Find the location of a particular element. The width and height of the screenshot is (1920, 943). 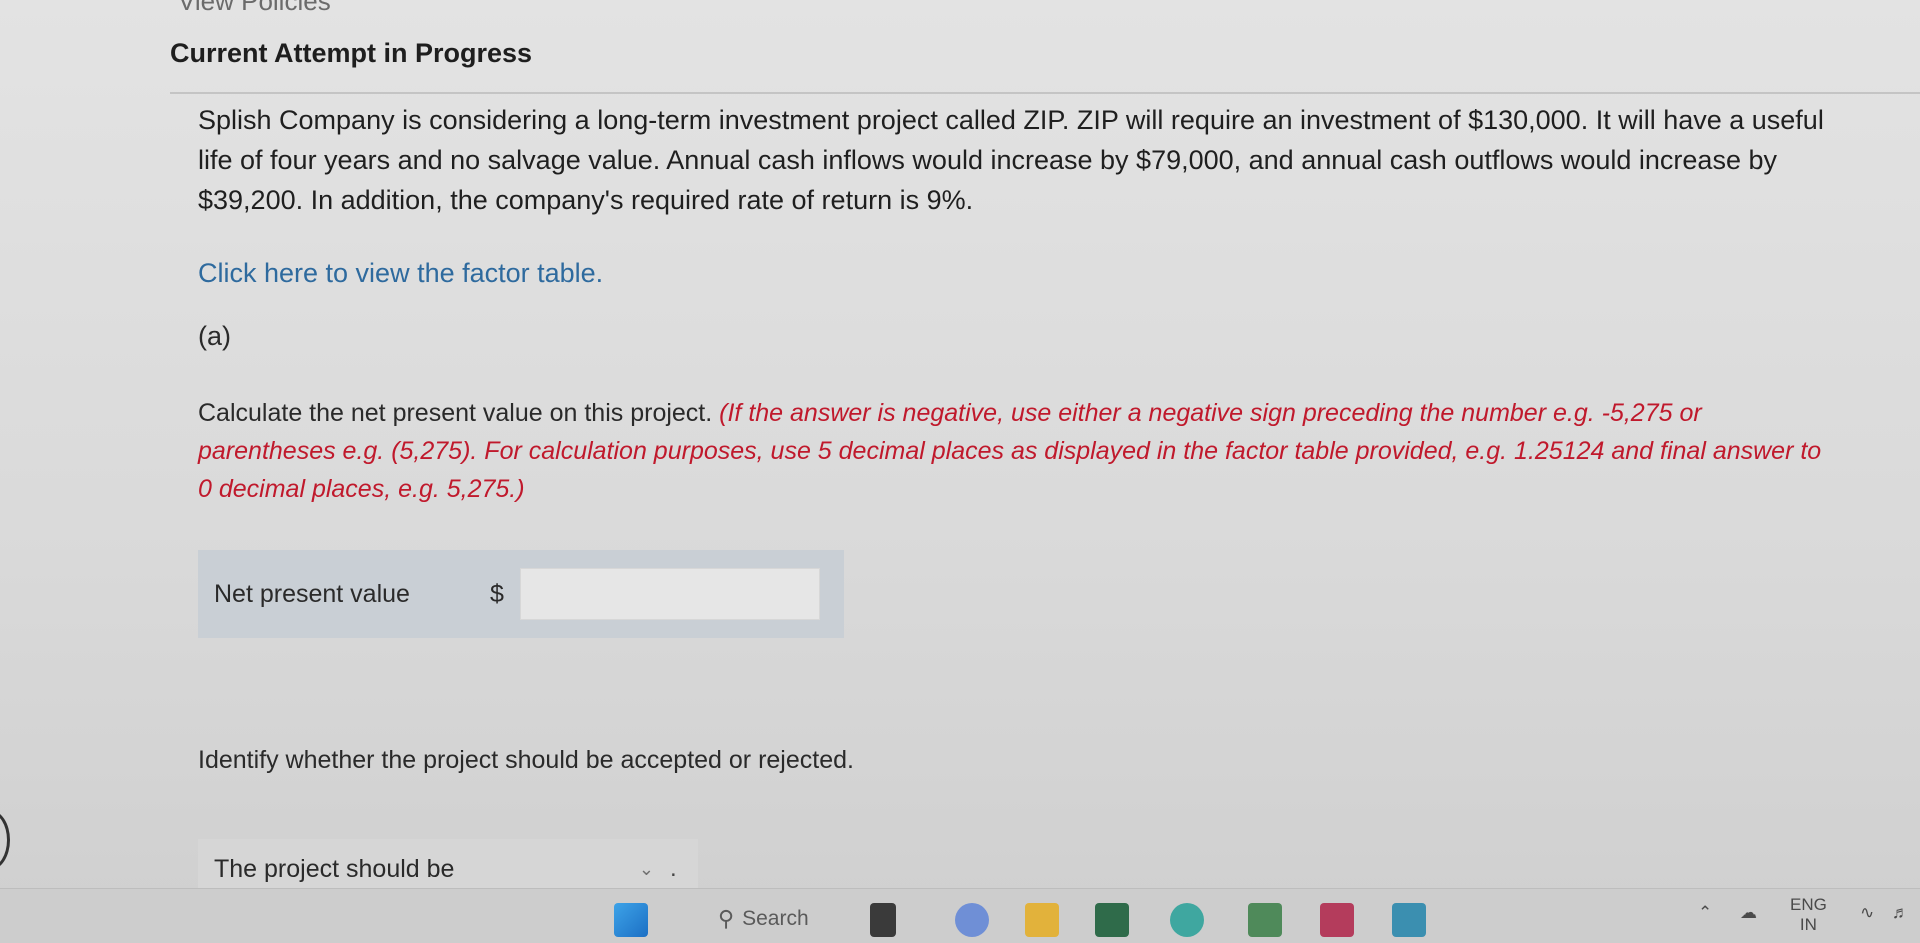

decision-label: The project should be is located at coordinates (334, 868).